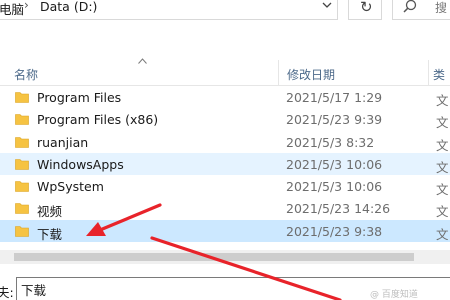 The image size is (450, 300). I want to click on file-name: Program Files (x86), so click(98, 120).